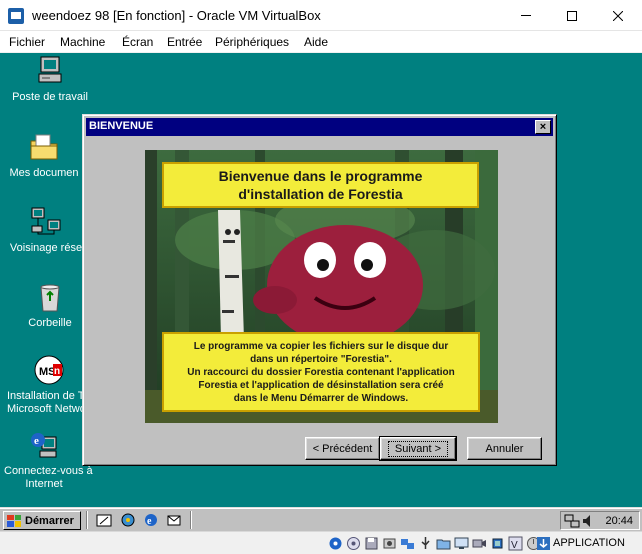 This screenshot has height=554, width=642. What do you see at coordinates (104, 520) in the screenshot?
I see `show-desktop-icon` at bounding box center [104, 520].